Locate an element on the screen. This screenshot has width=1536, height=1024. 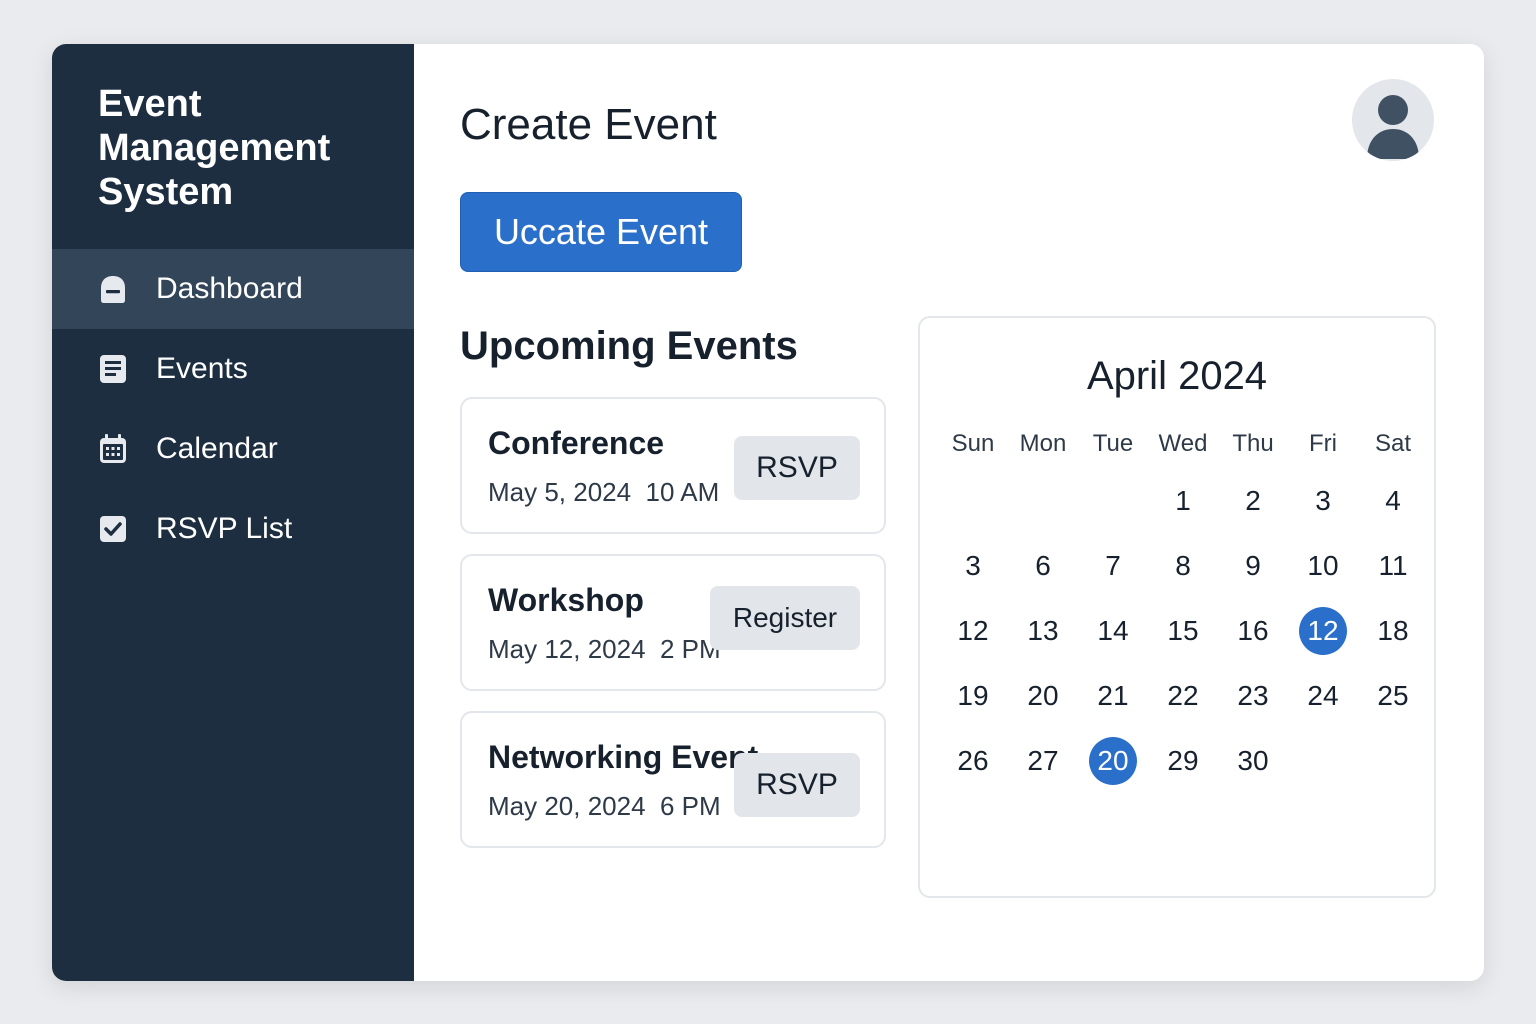
calendar-cell: 7 is located at coordinates (1113, 565).